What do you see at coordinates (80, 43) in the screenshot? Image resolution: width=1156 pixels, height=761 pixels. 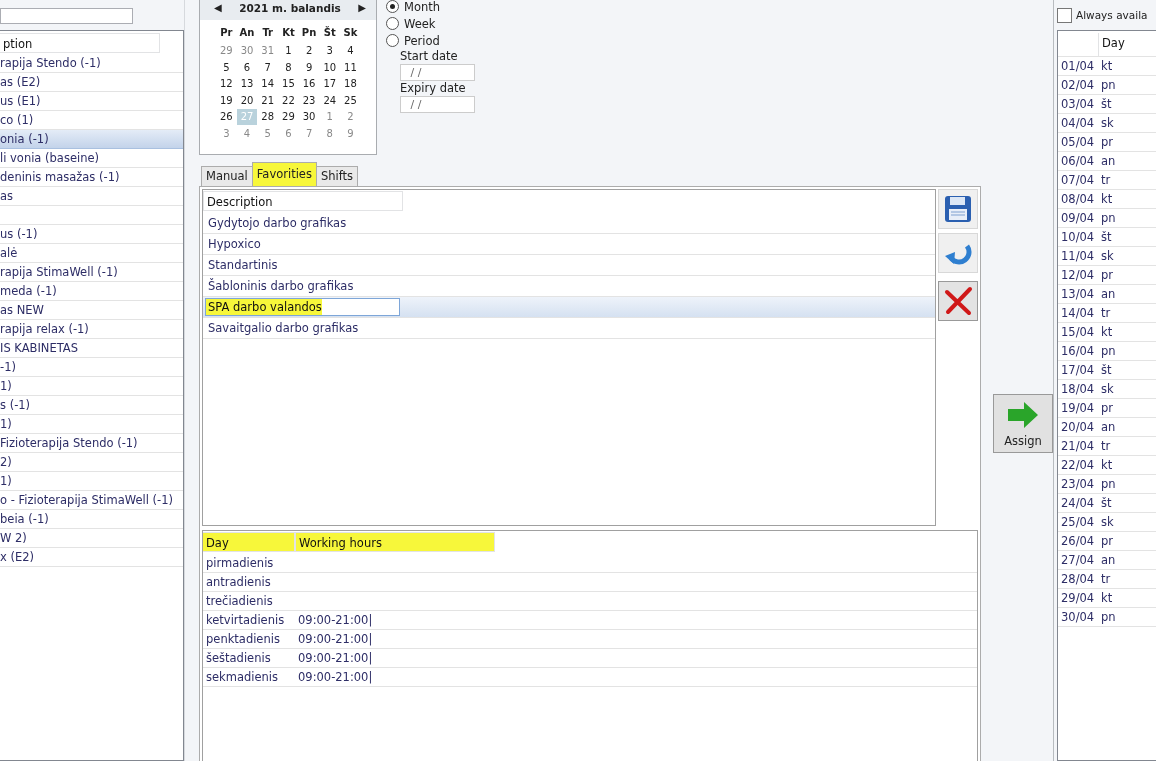 I see `column-header: ption` at bounding box center [80, 43].